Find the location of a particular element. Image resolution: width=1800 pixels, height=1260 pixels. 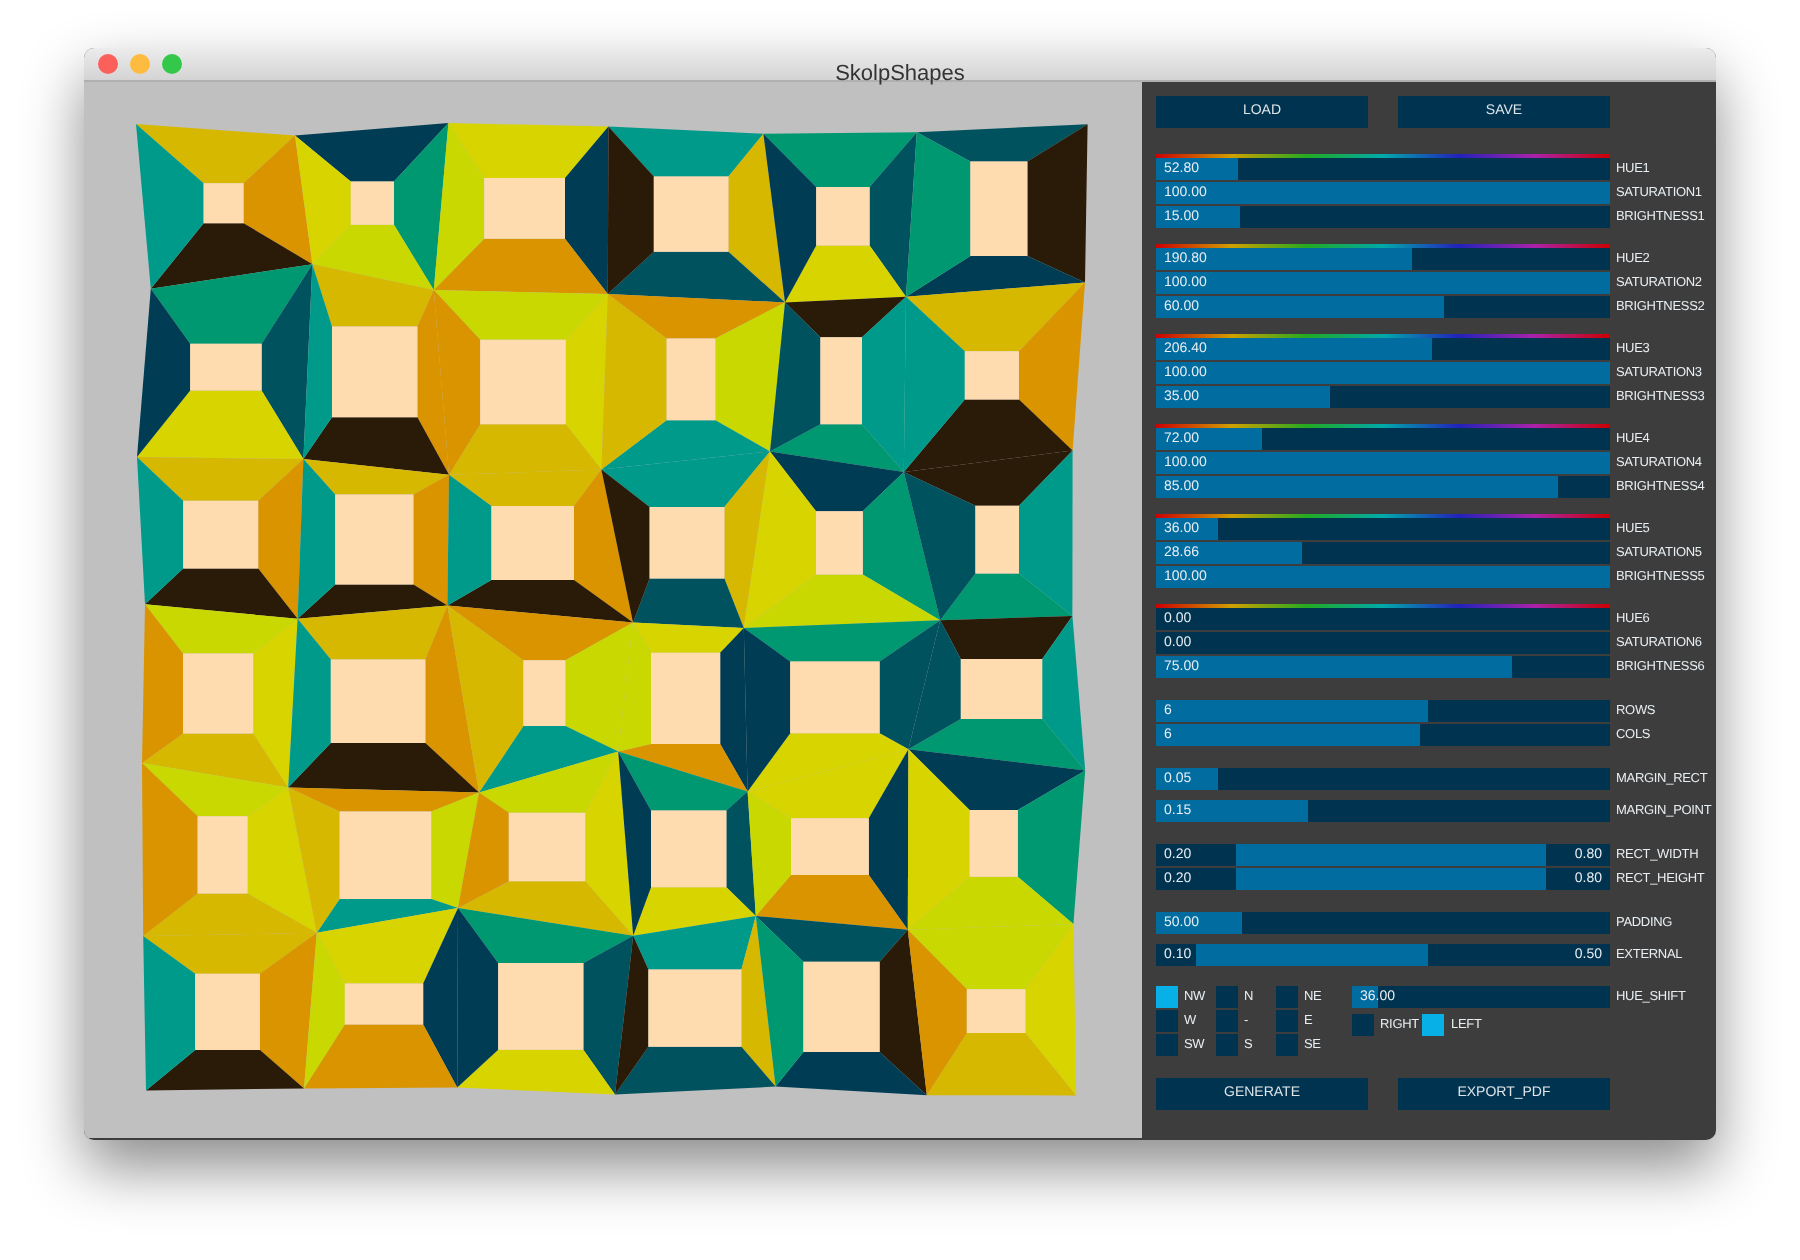

maximize-button is located at coordinates (172, 64).